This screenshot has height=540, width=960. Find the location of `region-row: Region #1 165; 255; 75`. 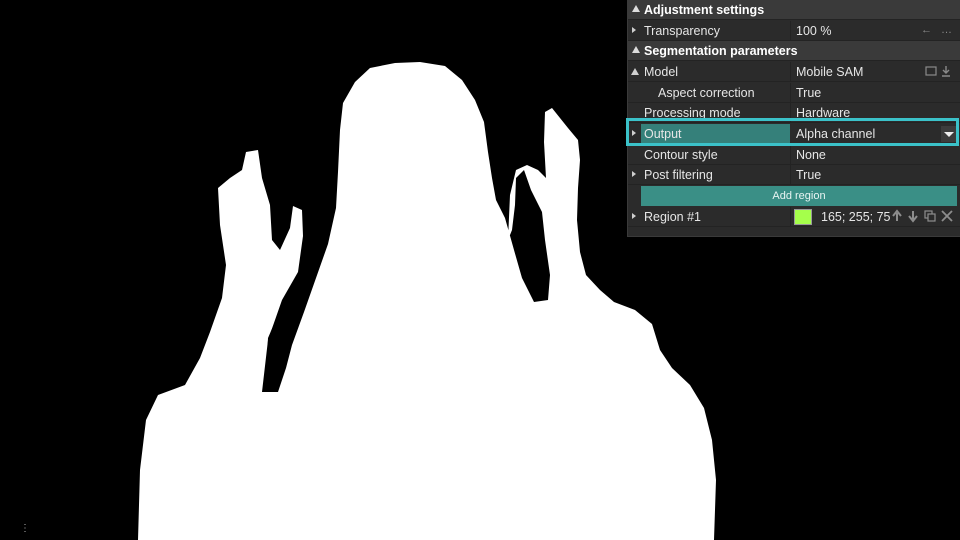

region-row: Region #1 165; 255; 75 is located at coordinates (794, 217).